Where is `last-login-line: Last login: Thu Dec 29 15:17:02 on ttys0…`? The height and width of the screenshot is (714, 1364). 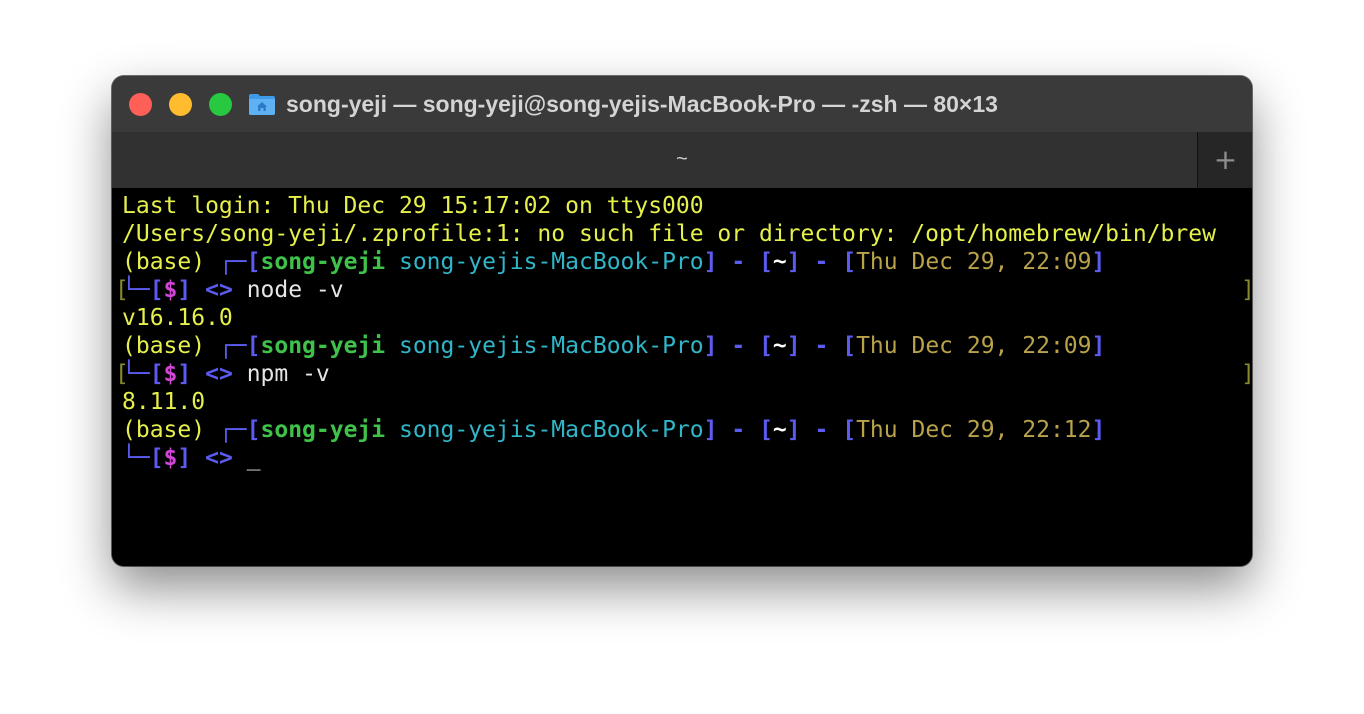
last-login-line: Last login: Thu Dec 29 15:17:02 on ttys0… is located at coordinates (413, 206).